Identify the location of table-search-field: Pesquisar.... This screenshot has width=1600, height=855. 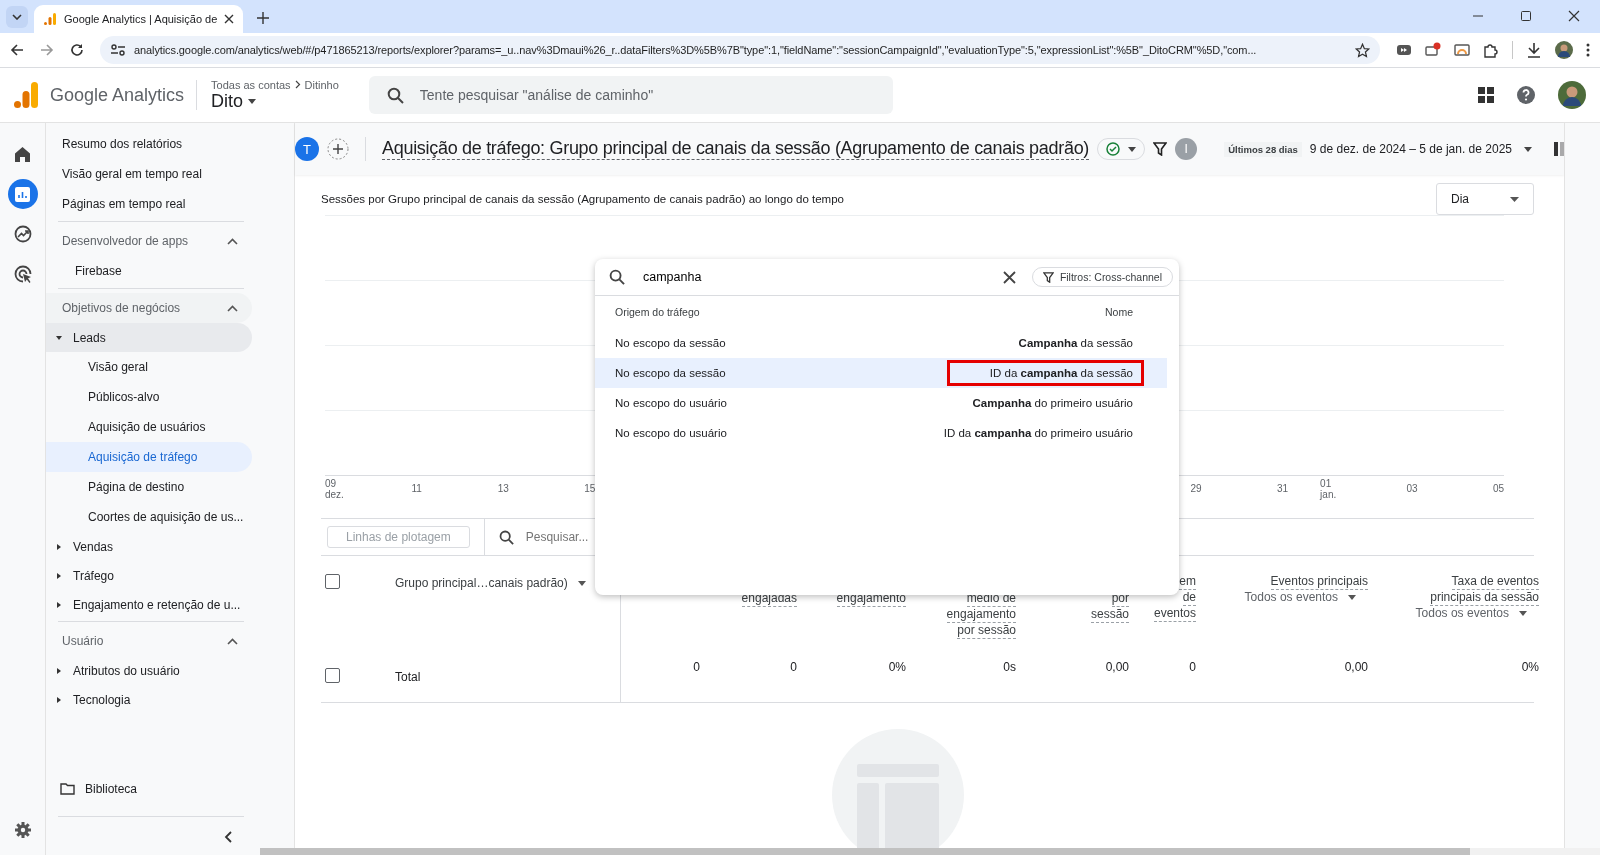
(611, 537).